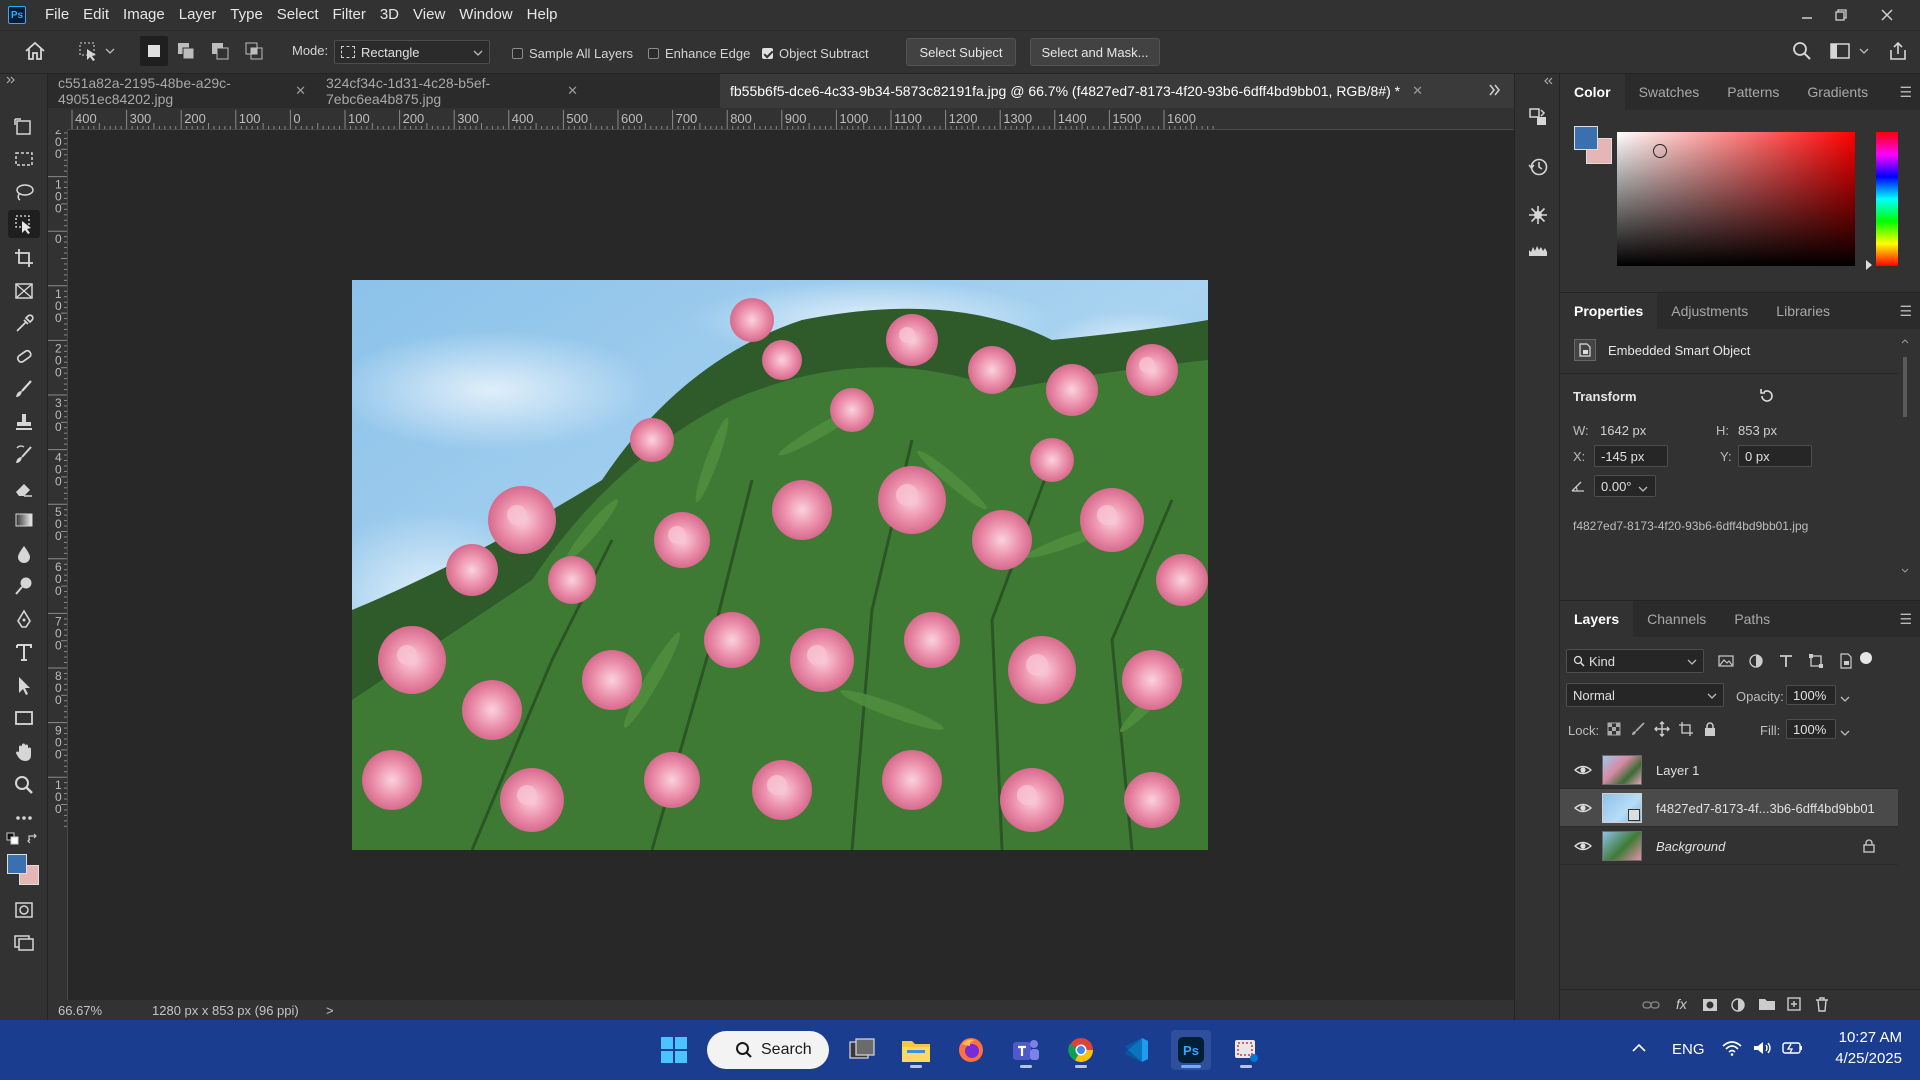 The image size is (1920, 1080). Describe the element at coordinates (1686, 730) in the screenshot. I see `lock-artboard-icon` at that location.